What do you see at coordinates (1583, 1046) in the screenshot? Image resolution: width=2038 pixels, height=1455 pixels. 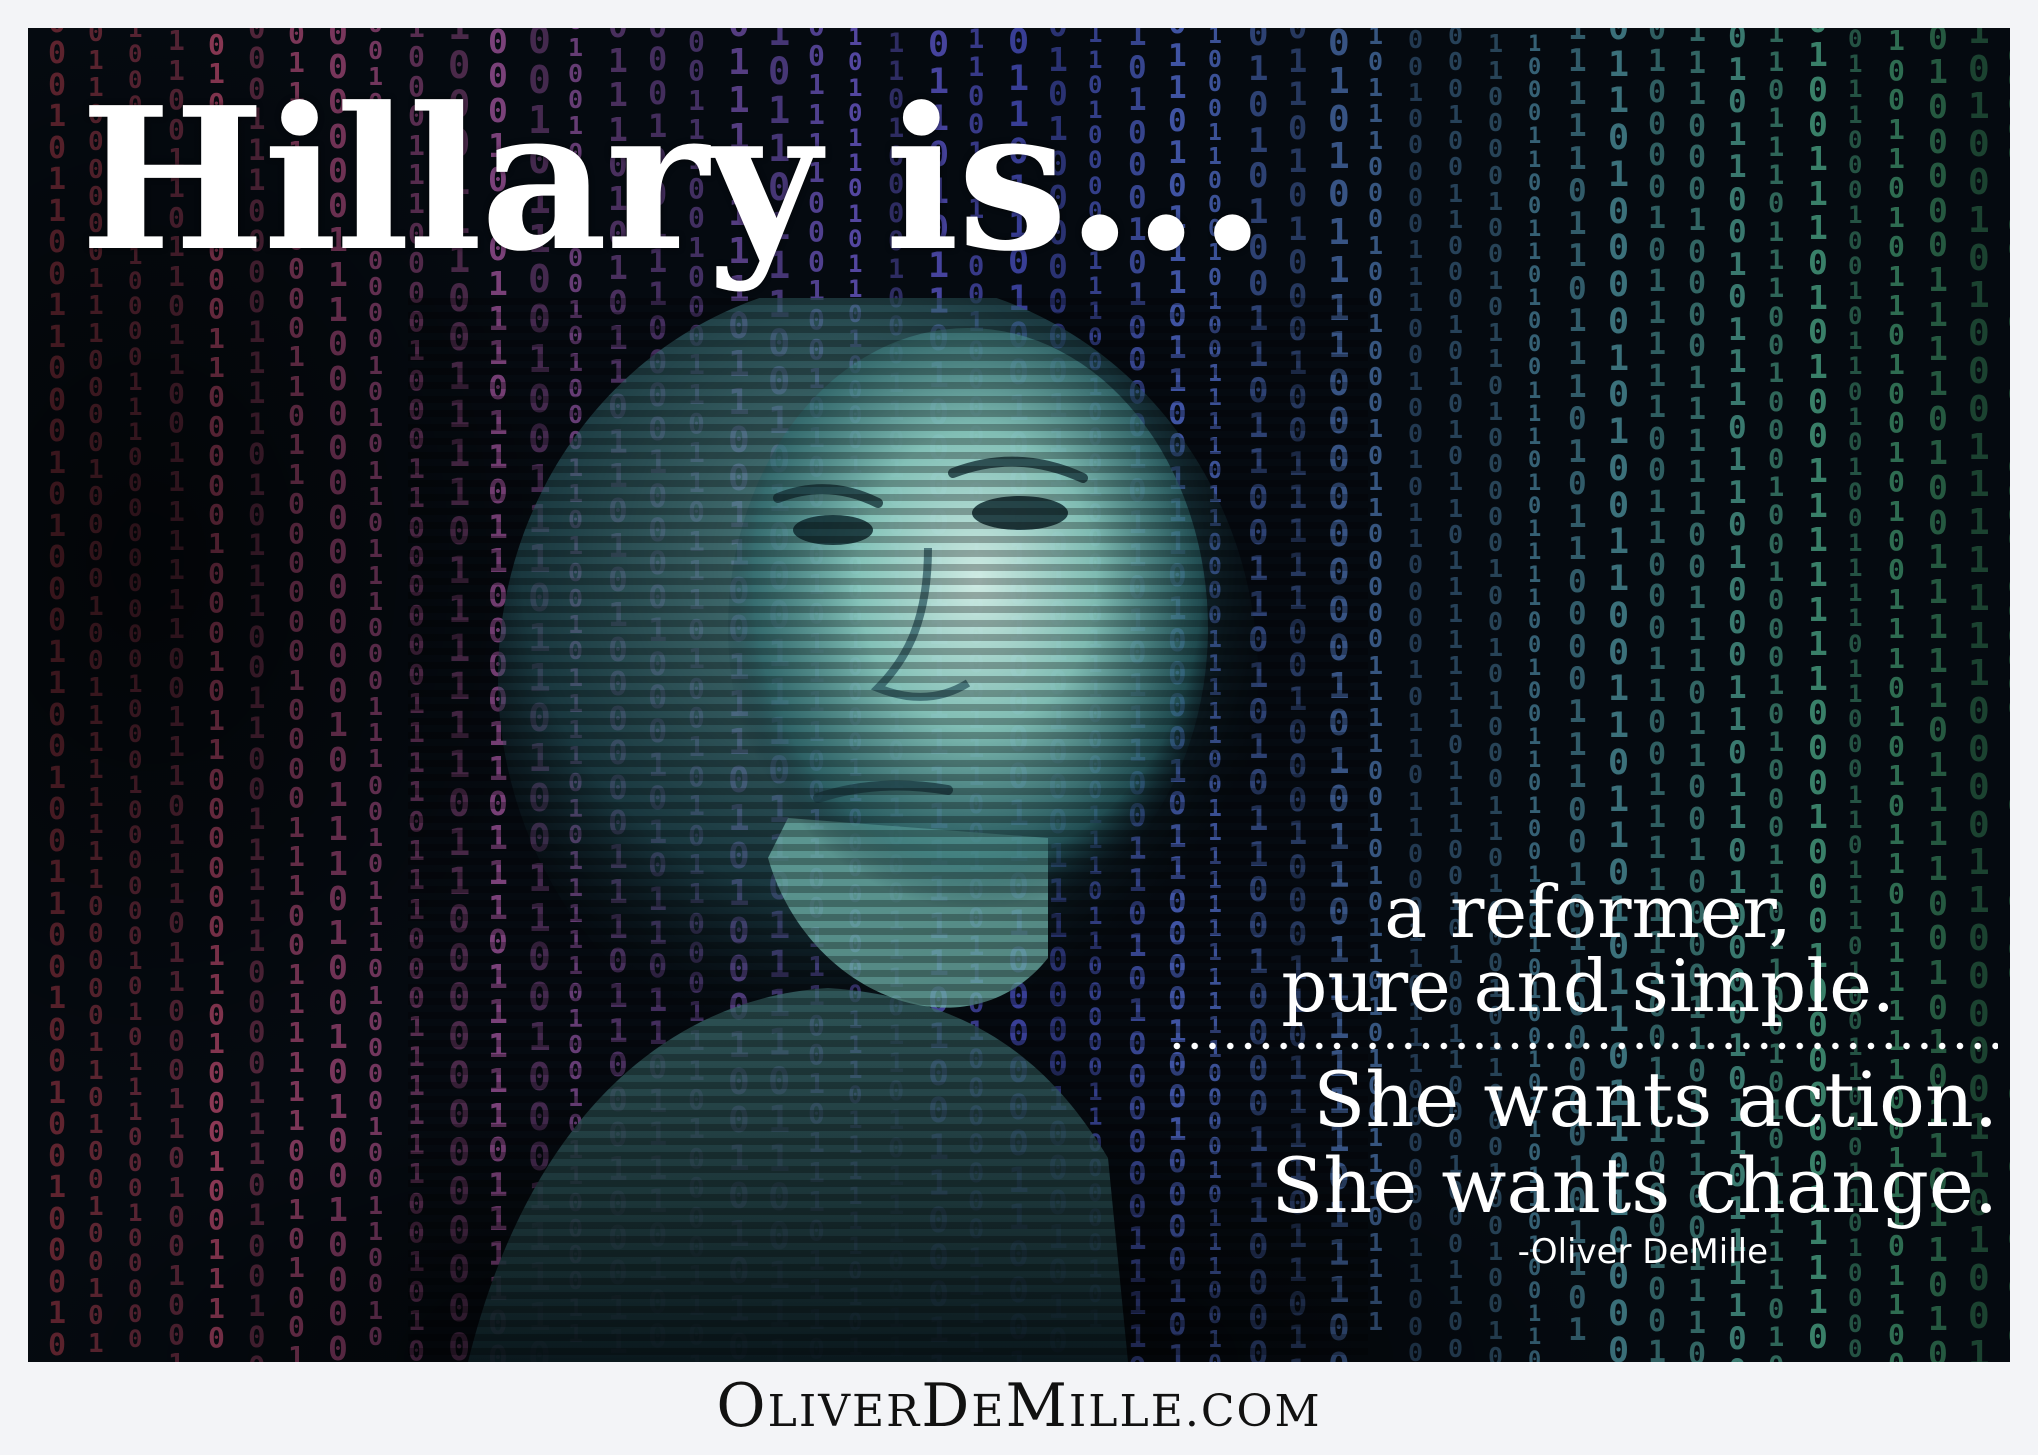 I see `dotted-divider` at bounding box center [1583, 1046].